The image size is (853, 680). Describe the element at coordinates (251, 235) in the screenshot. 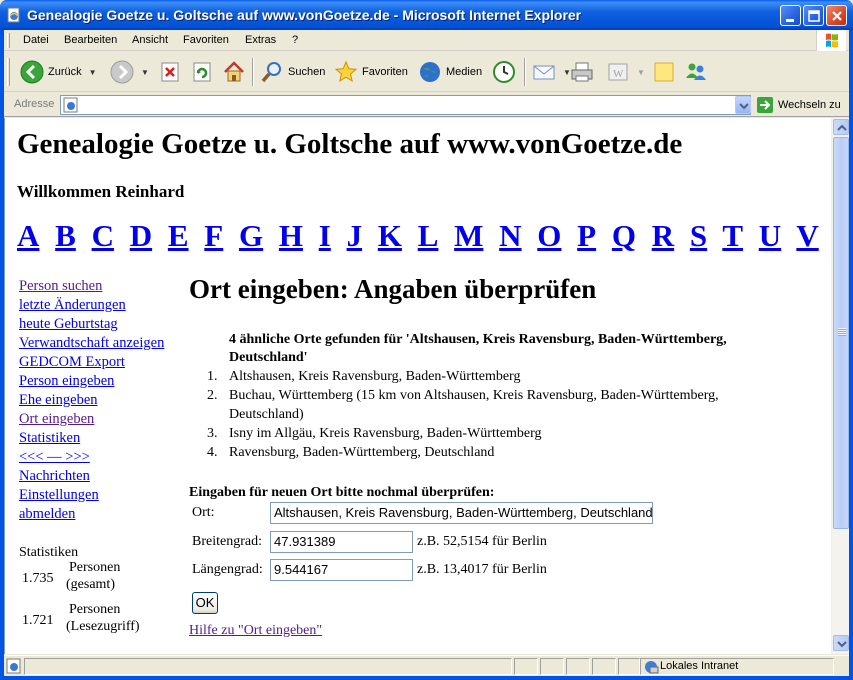

I see `letter-link-g: G` at that location.